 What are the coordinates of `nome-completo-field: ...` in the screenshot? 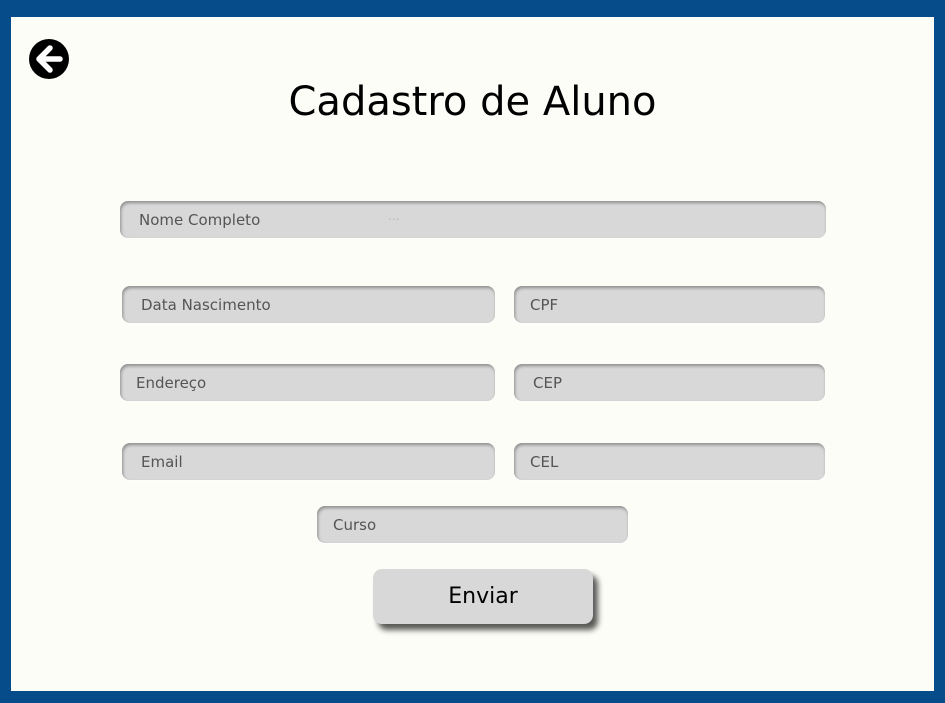 It's located at (473, 219).